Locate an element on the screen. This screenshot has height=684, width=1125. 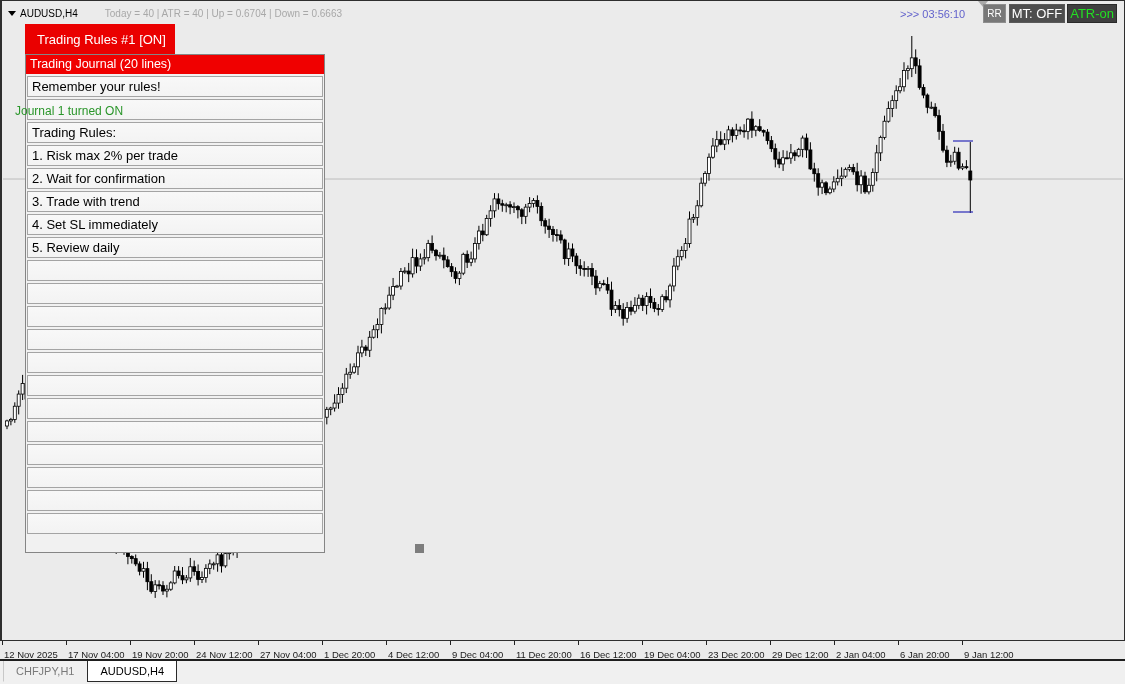
bar-countdown: >>> 03:56:10 is located at coordinates (933, 13).